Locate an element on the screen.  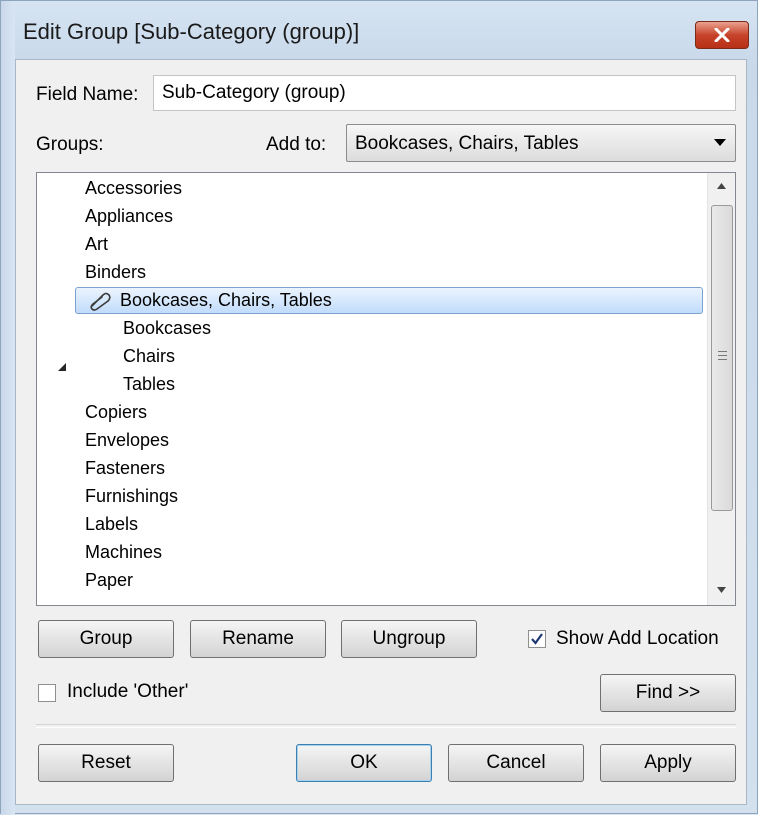
tree-child-item: Tables is located at coordinates (149, 384).